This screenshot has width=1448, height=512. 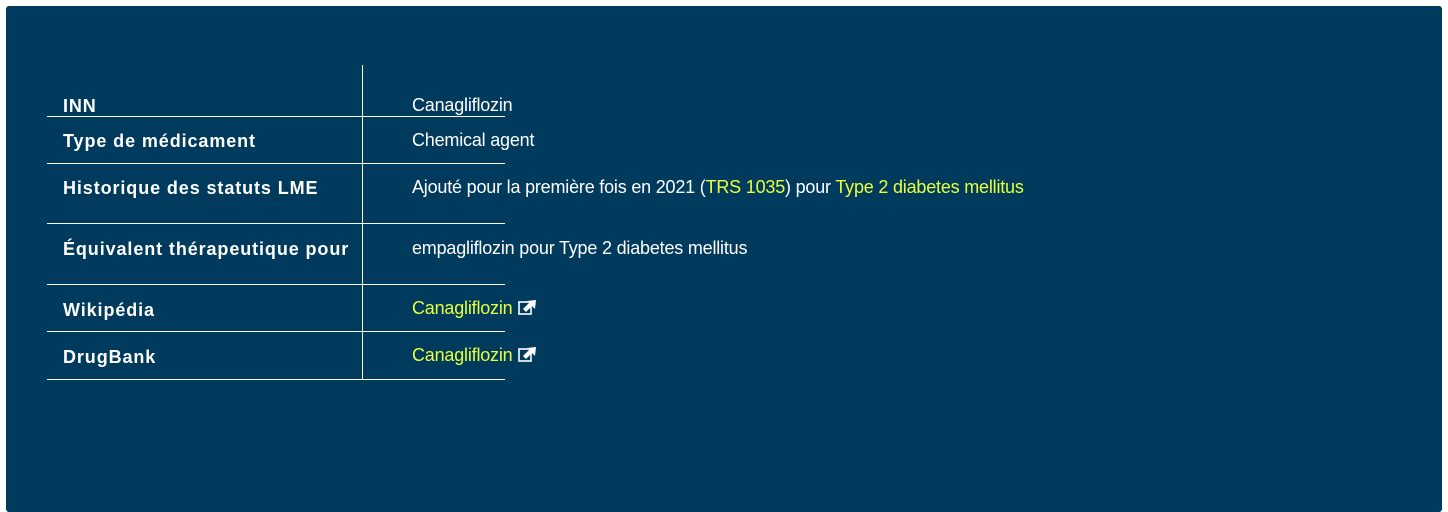 I want to click on table-row-drugbank: DrugBank Canagliflozin, so click(x=741, y=356).